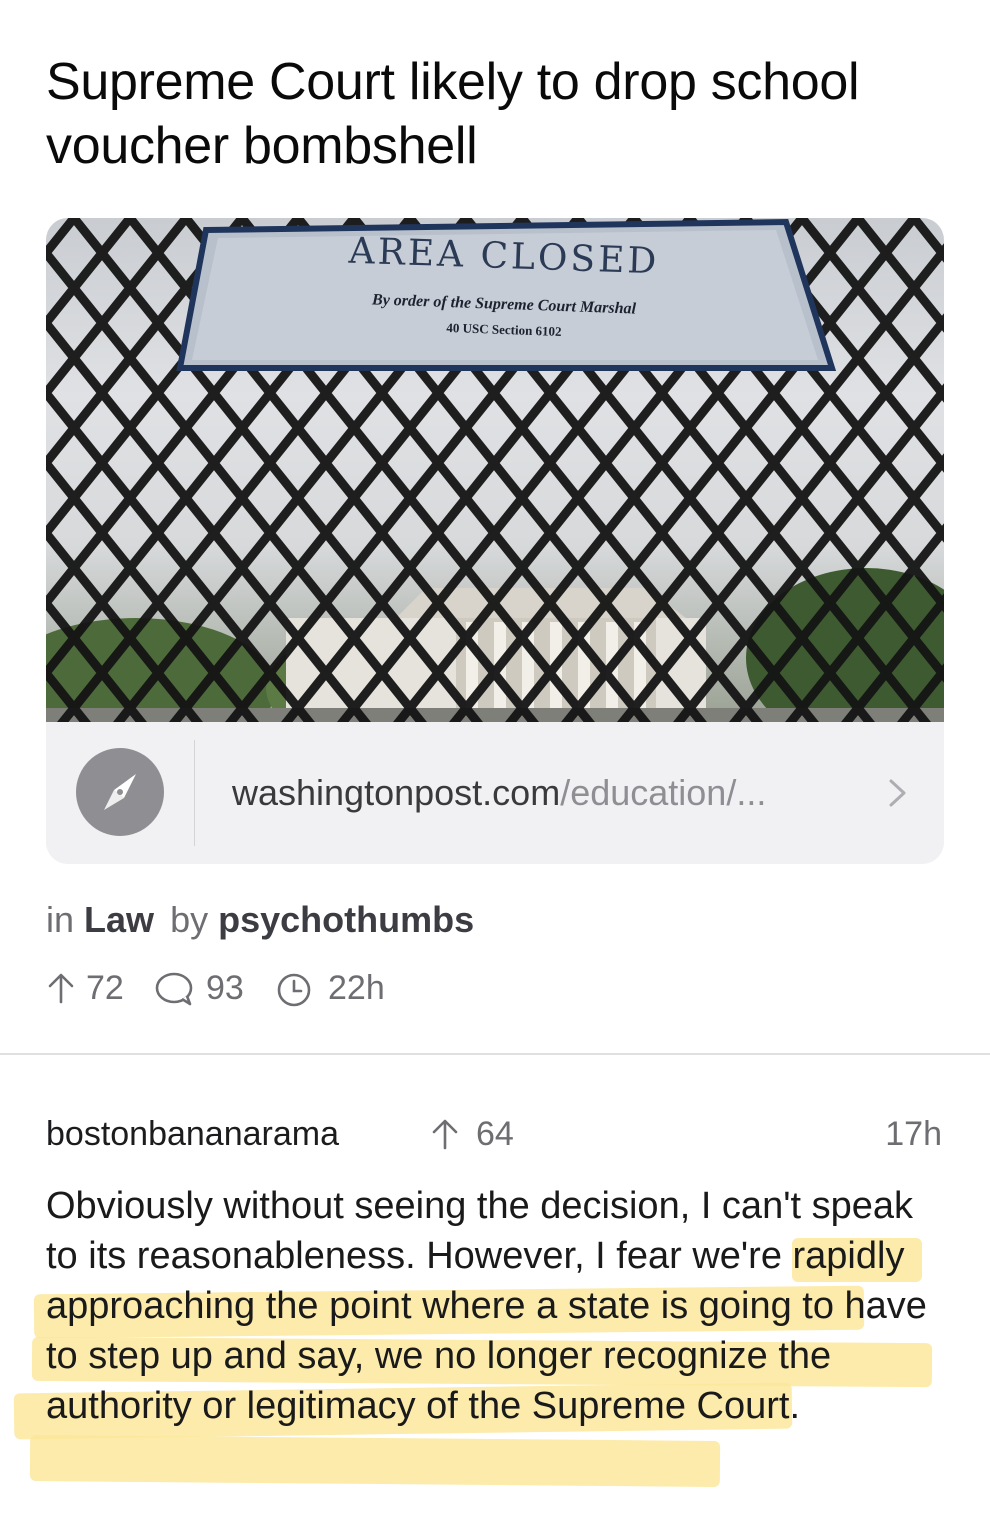  What do you see at coordinates (194, 793) in the screenshot?
I see `link-divider` at bounding box center [194, 793].